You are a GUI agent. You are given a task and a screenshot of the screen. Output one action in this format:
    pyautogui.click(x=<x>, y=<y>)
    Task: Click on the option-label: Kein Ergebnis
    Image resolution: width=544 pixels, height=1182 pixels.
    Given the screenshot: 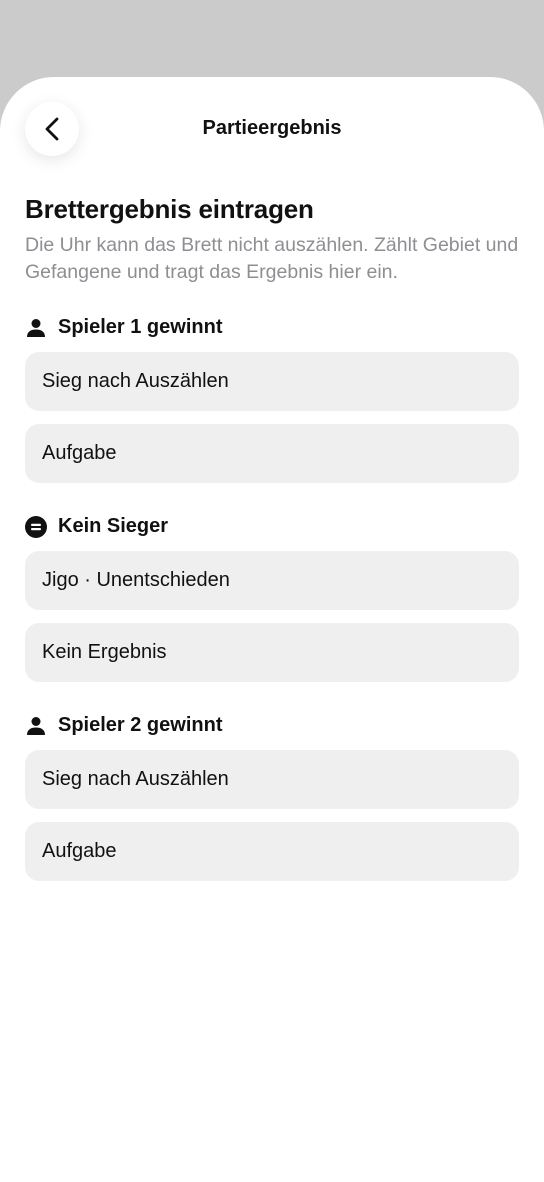 What is the action you would take?
    pyautogui.click(x=104, y=652)
    